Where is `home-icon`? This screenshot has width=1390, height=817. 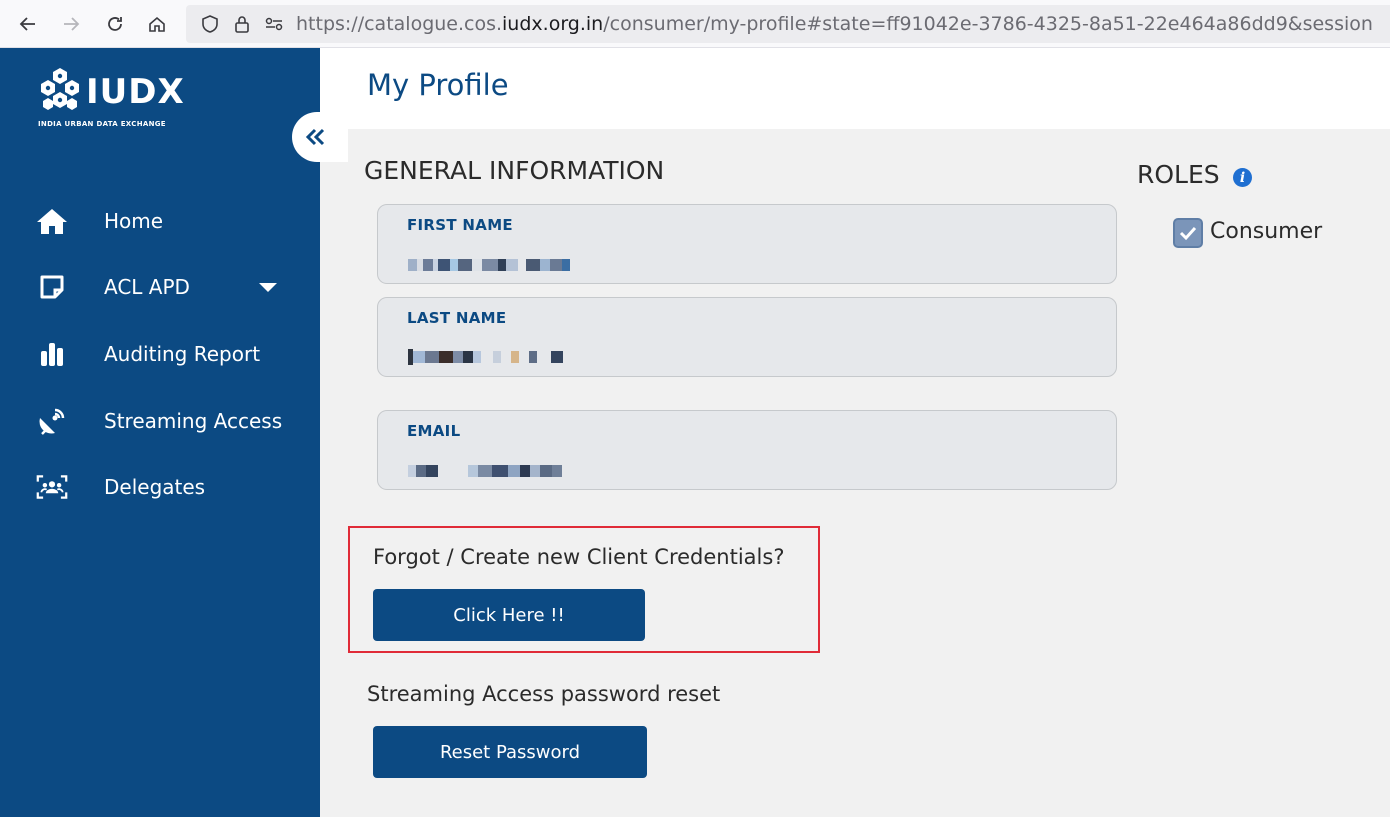 home-icon is located at coordinates (52, 221).